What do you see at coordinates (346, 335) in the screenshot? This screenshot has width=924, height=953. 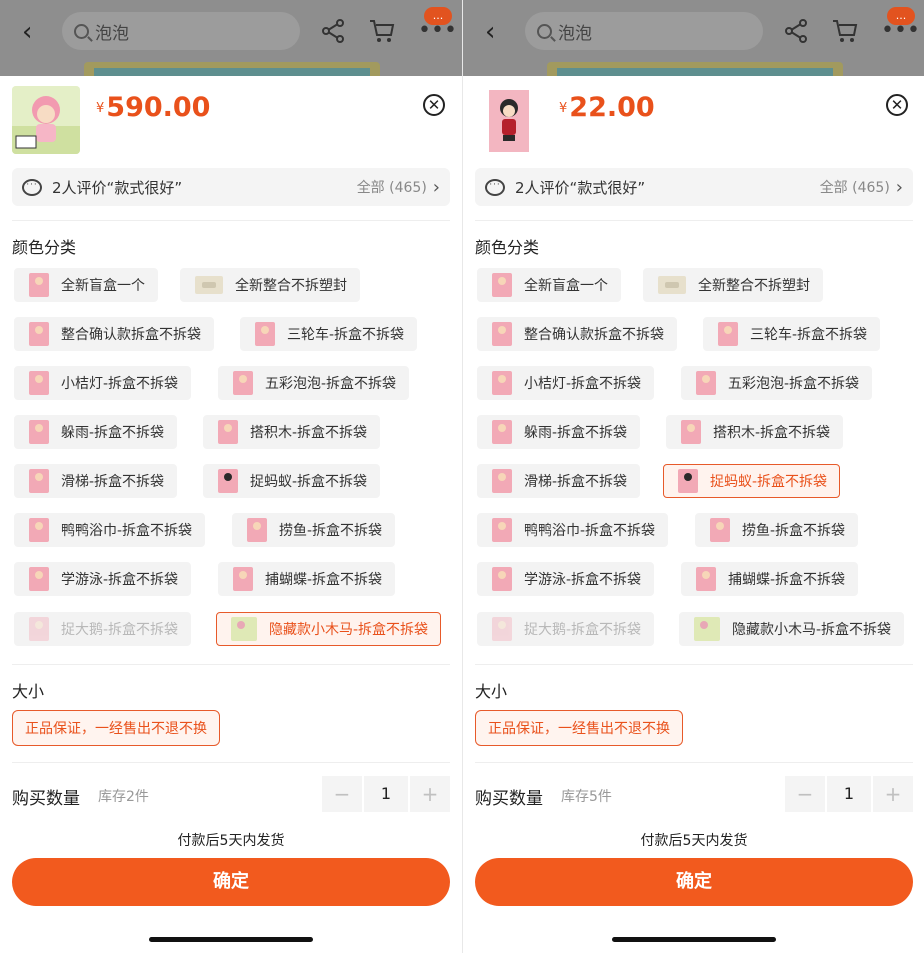 I see `option-label: 三轮车-拆盒不拆袋` at bounding box center [346, 335].